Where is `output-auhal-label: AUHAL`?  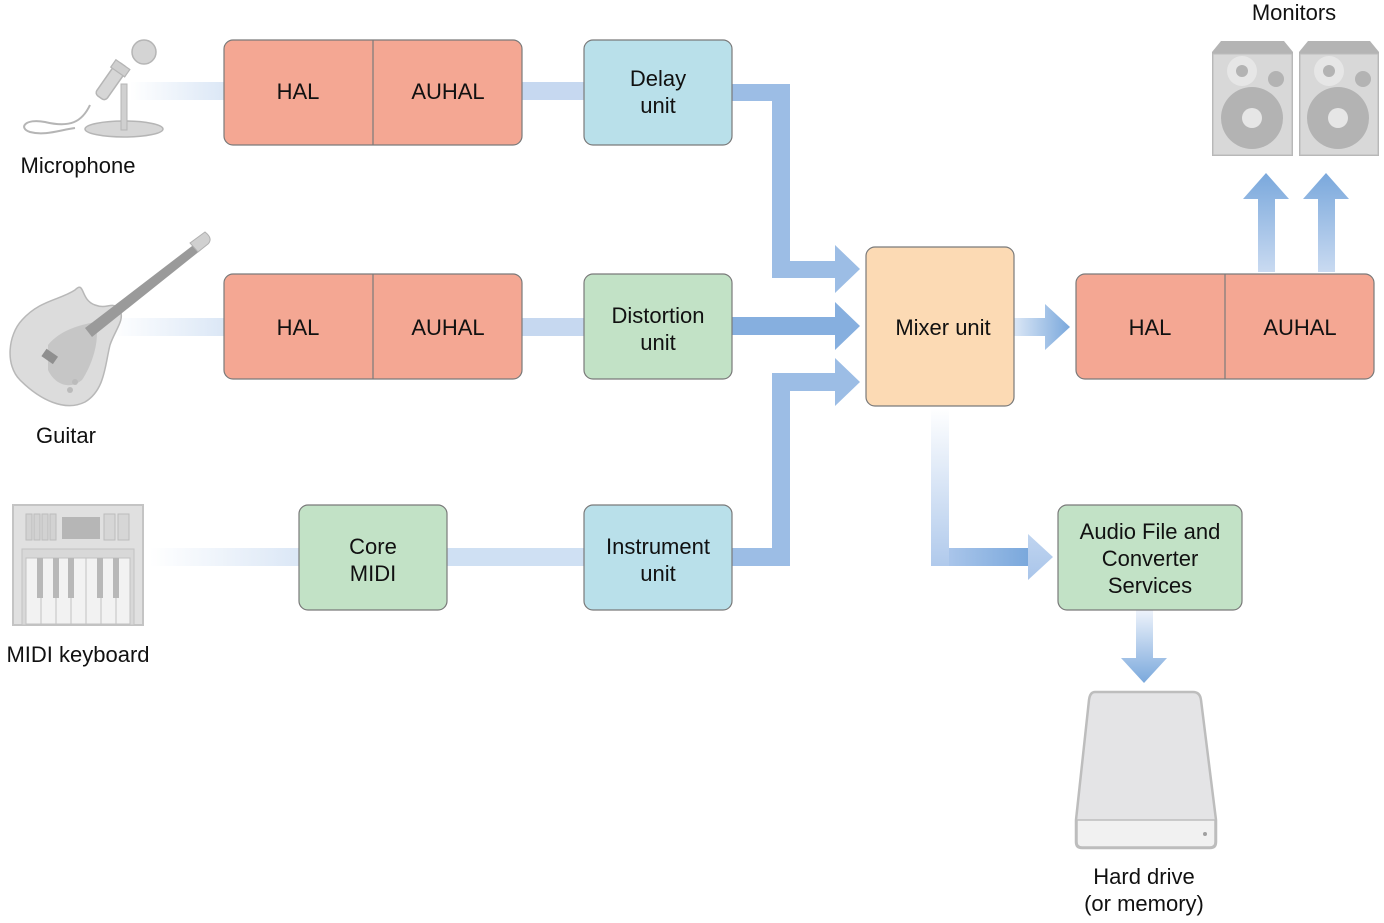 output-auhal-label: AUHAL is located at coordinates (1299, 327).